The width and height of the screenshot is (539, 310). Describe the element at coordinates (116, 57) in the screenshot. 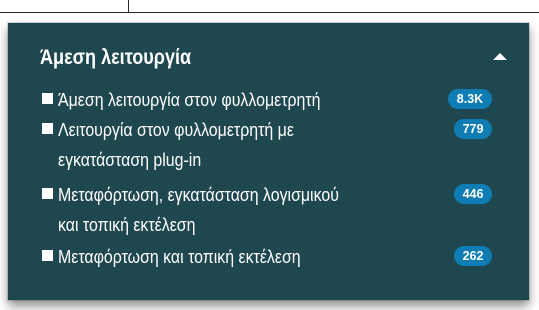

I see `panel-title: Άμεση λειτουργία` at that location.